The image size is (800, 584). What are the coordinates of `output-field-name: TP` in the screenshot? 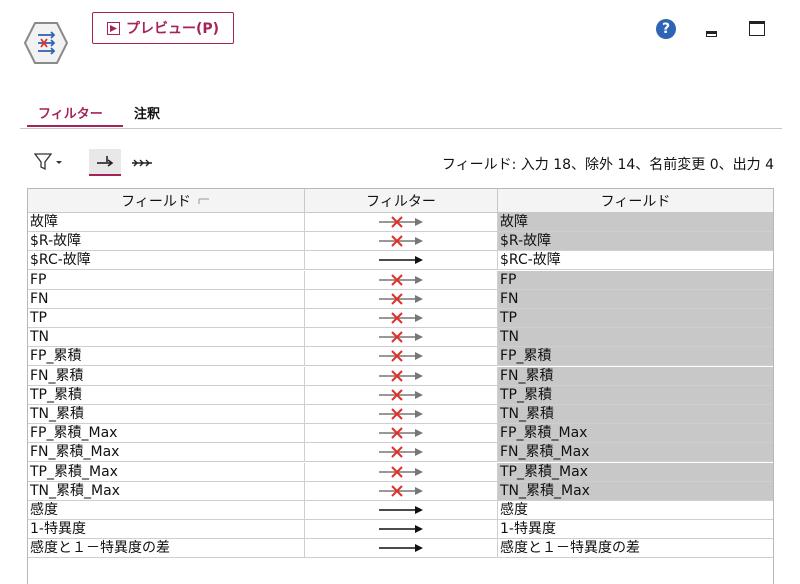 It's located at (635, 318).